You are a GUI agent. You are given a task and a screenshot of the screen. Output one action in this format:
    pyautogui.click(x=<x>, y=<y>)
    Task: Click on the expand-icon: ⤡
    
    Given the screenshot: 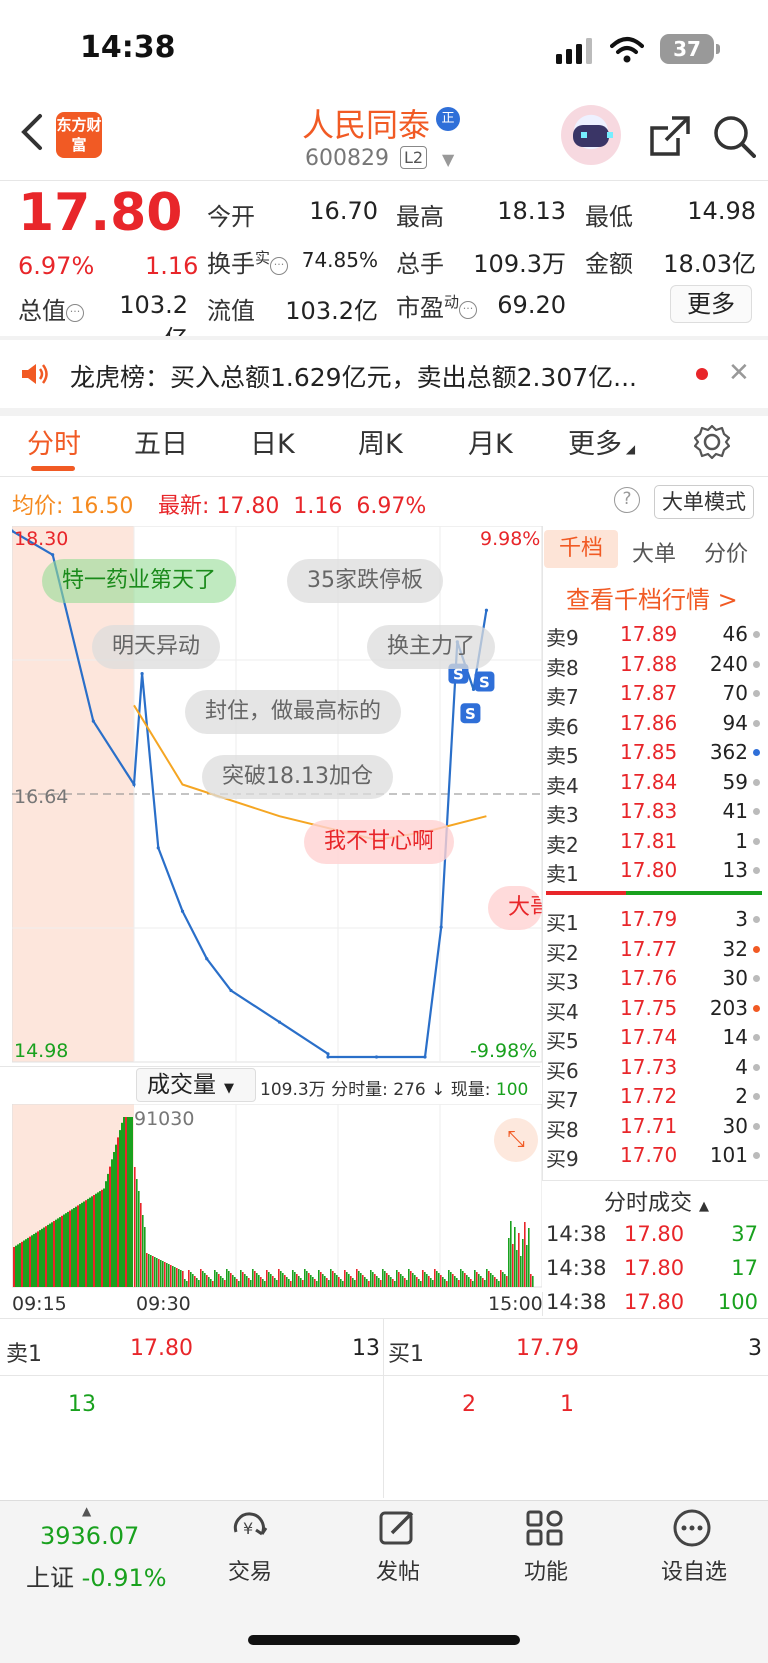 What is the action you would take?
    pyautogui.click(x=516, y=1140)
    